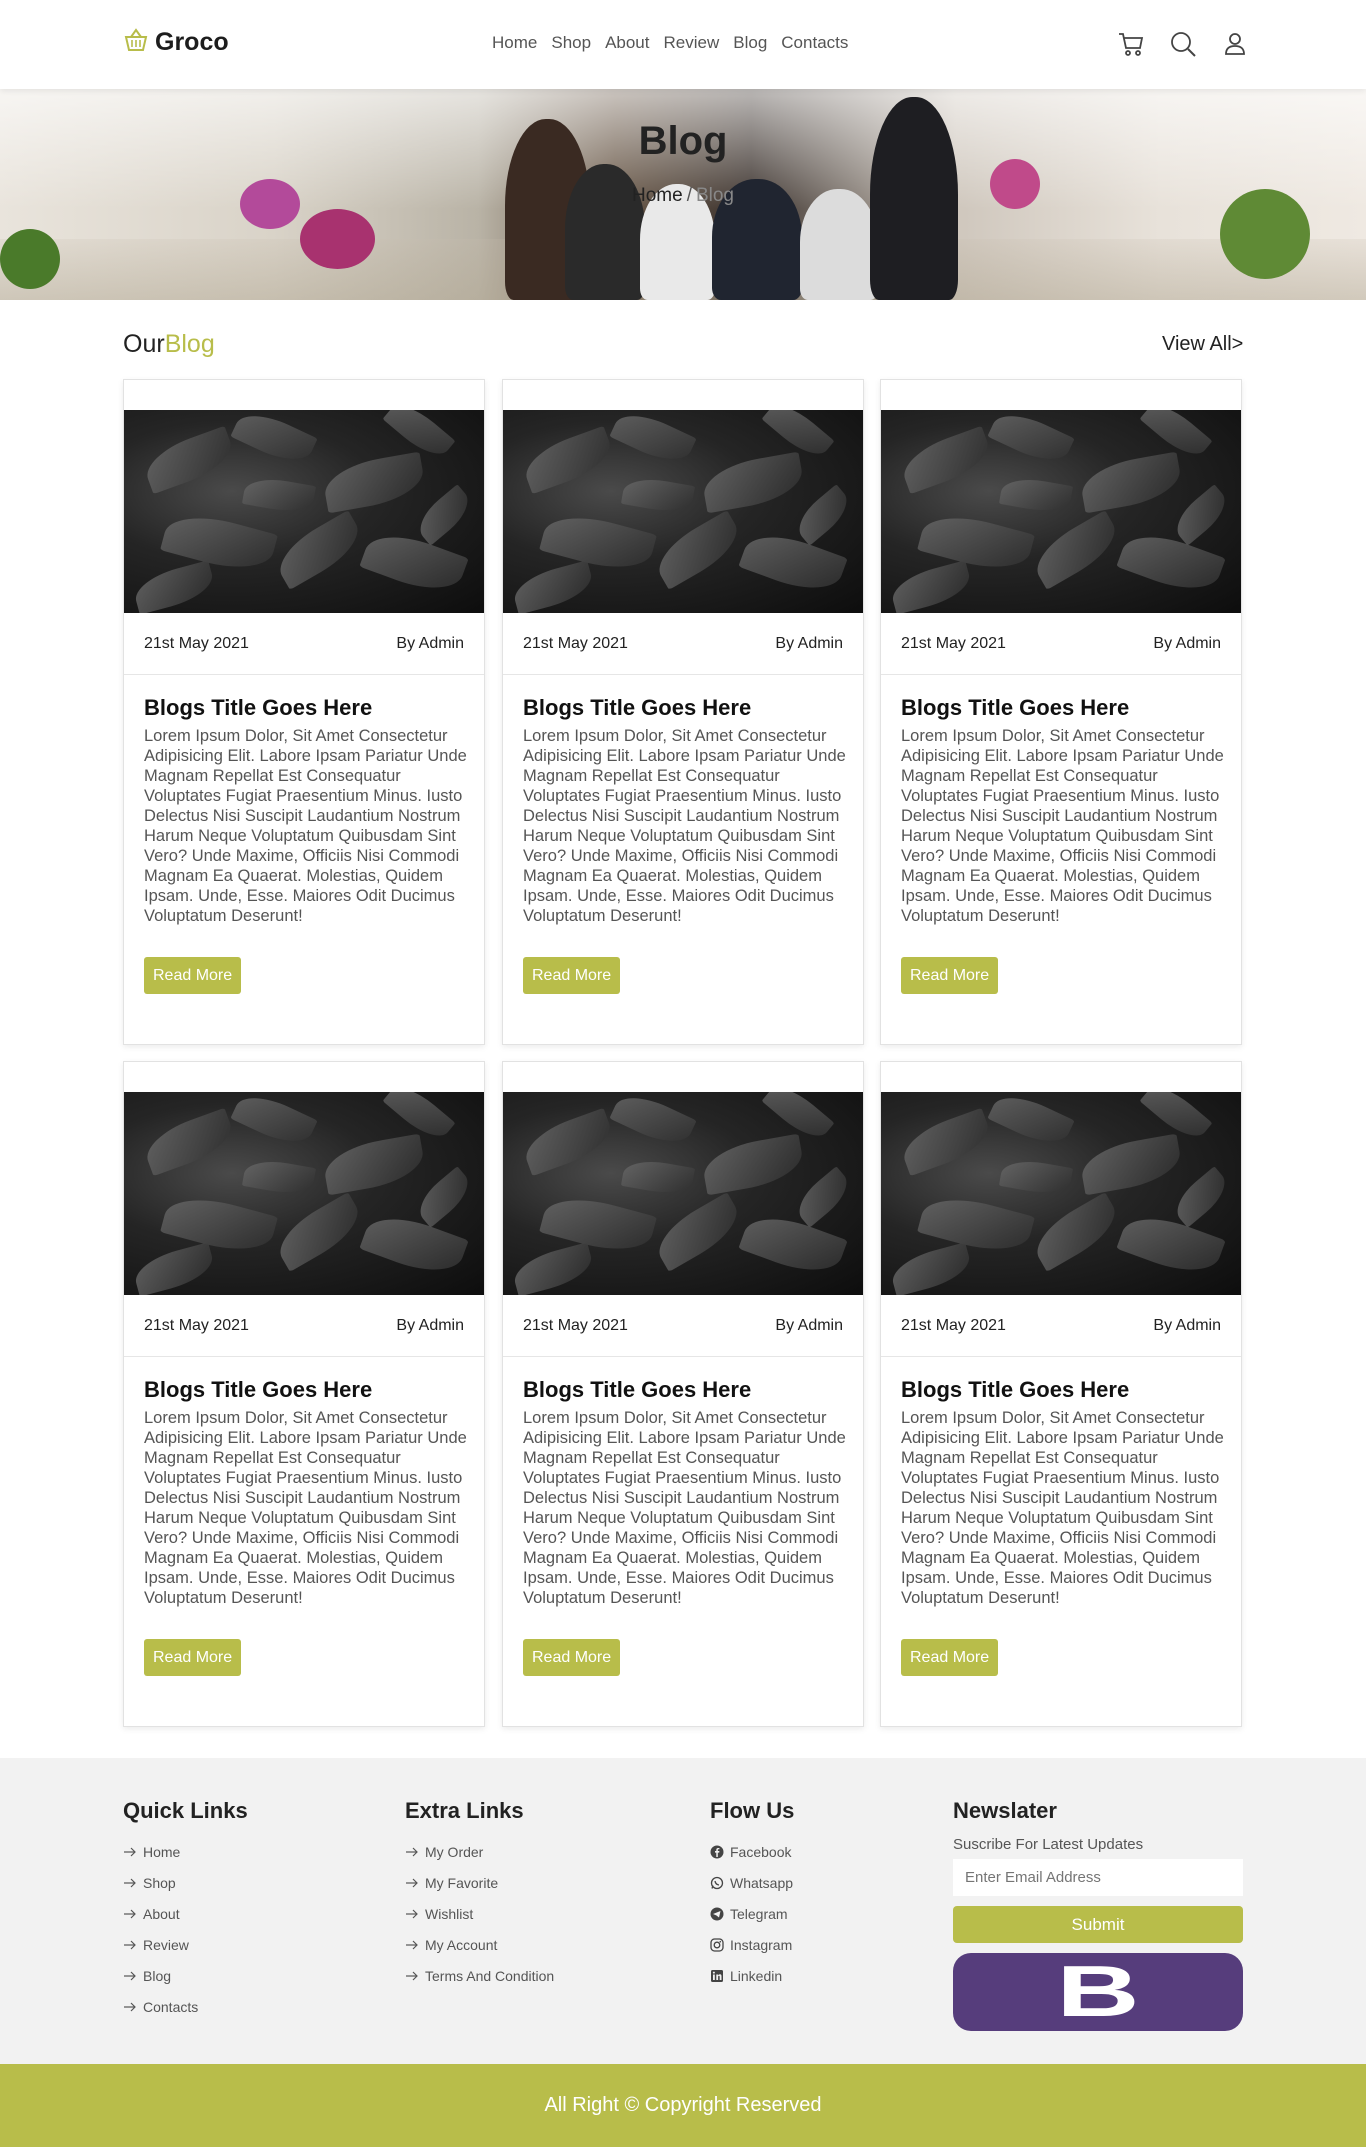 The width and height of the screenshot is (1366, 2147). What do you see at coordinates (159, 1882) in the screenshot?
I see `footer-link-label: Shop` at bounding box center [159, 1882].